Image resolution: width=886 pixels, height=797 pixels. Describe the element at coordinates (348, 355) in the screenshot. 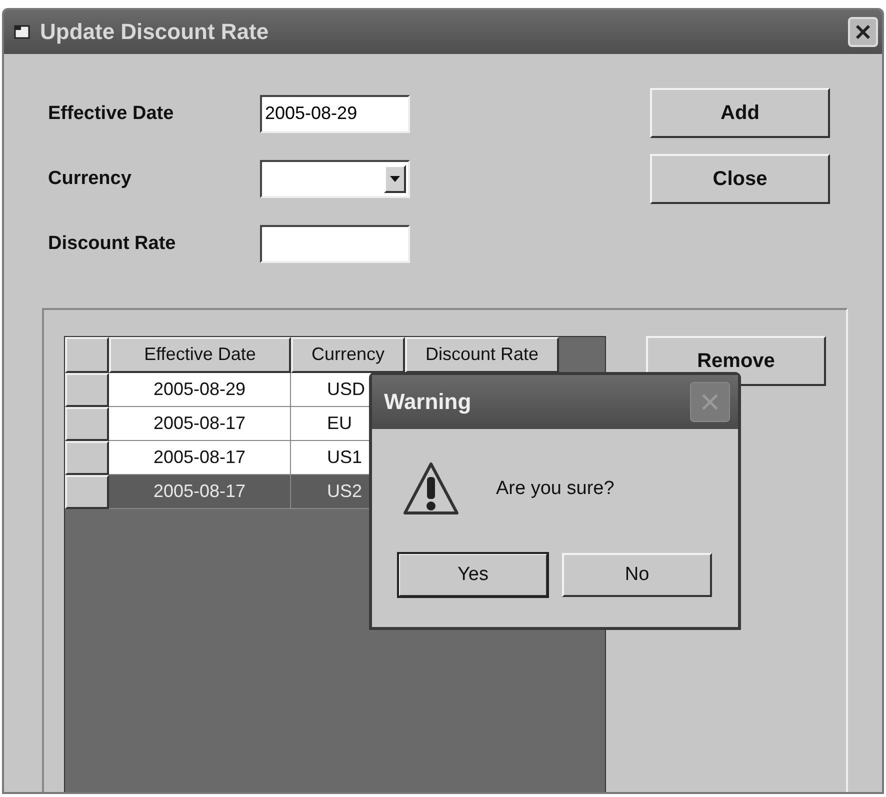

I see `column-header: Currency` at that location.